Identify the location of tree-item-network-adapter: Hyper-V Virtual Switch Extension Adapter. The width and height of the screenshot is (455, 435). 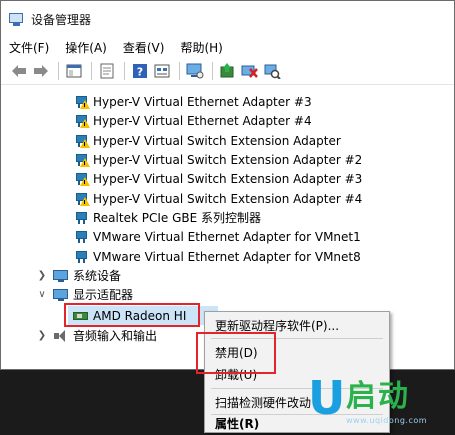
(208, 140).